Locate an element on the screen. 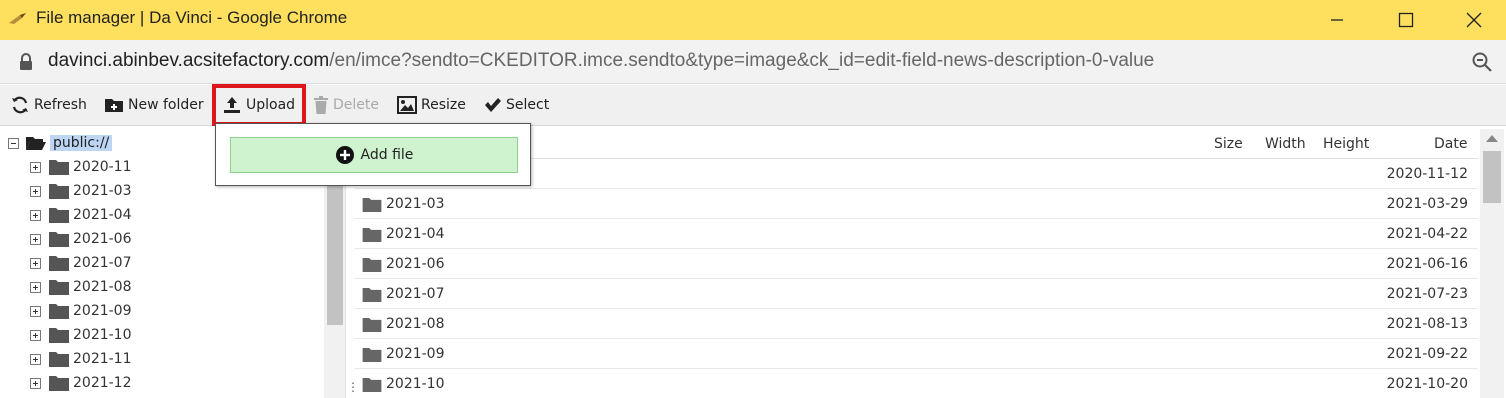 The height and width of the screenshot is (398, 1506). upload-popup: Add file is located at coordinates (373, 154).